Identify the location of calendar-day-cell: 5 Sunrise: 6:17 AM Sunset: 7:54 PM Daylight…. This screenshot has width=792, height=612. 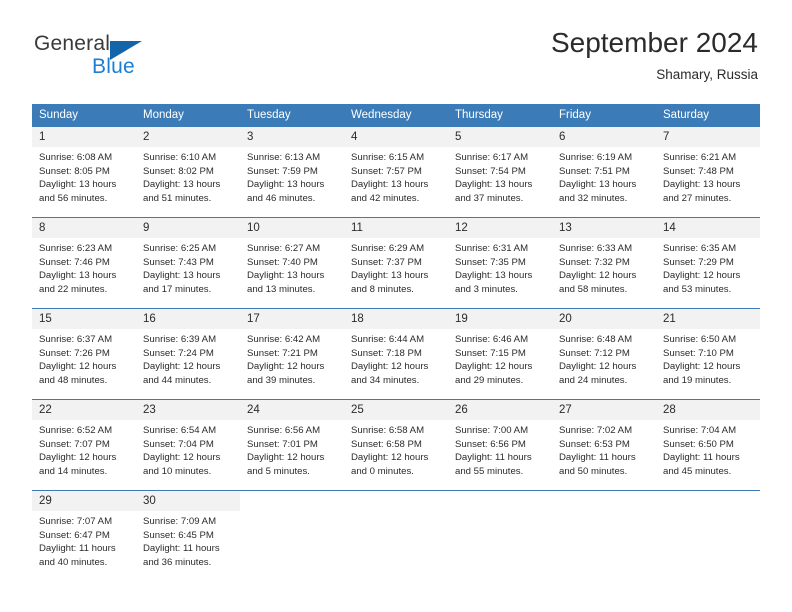
(500, 172).